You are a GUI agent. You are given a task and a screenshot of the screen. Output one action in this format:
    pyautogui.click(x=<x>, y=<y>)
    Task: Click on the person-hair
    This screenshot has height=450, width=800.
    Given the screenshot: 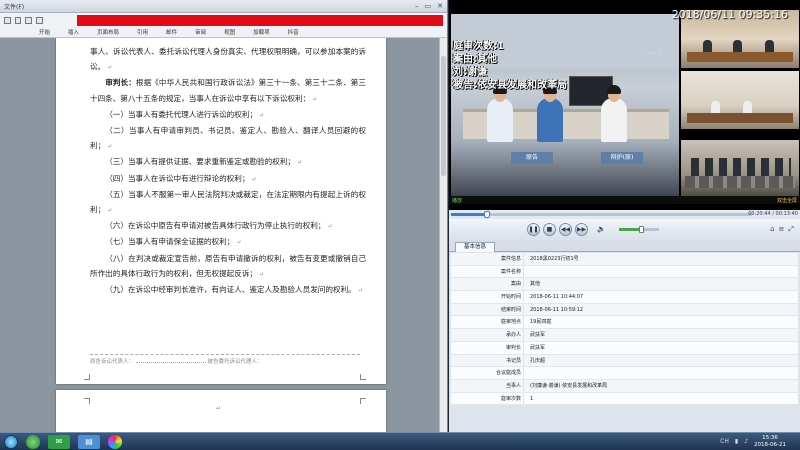 What is the action you would take?
    pyautogui.click(x=614, y=89)
    